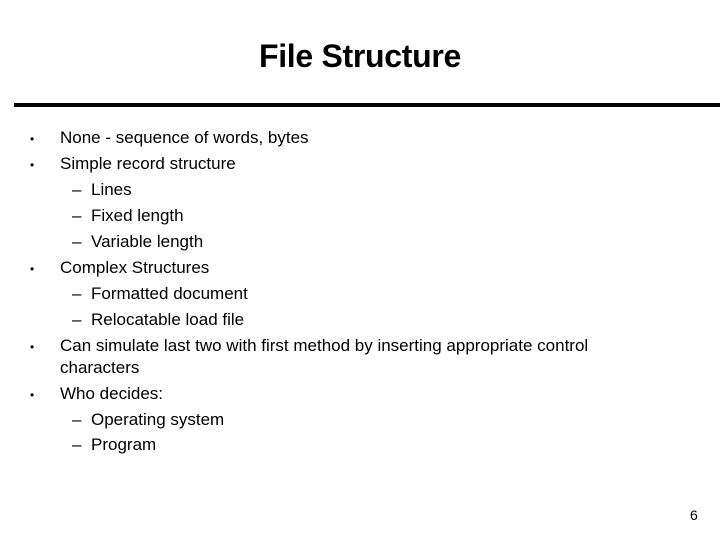 This screenshot has width=720, height=540. I want to click on sub-item: Variable length, so click(147, 241).